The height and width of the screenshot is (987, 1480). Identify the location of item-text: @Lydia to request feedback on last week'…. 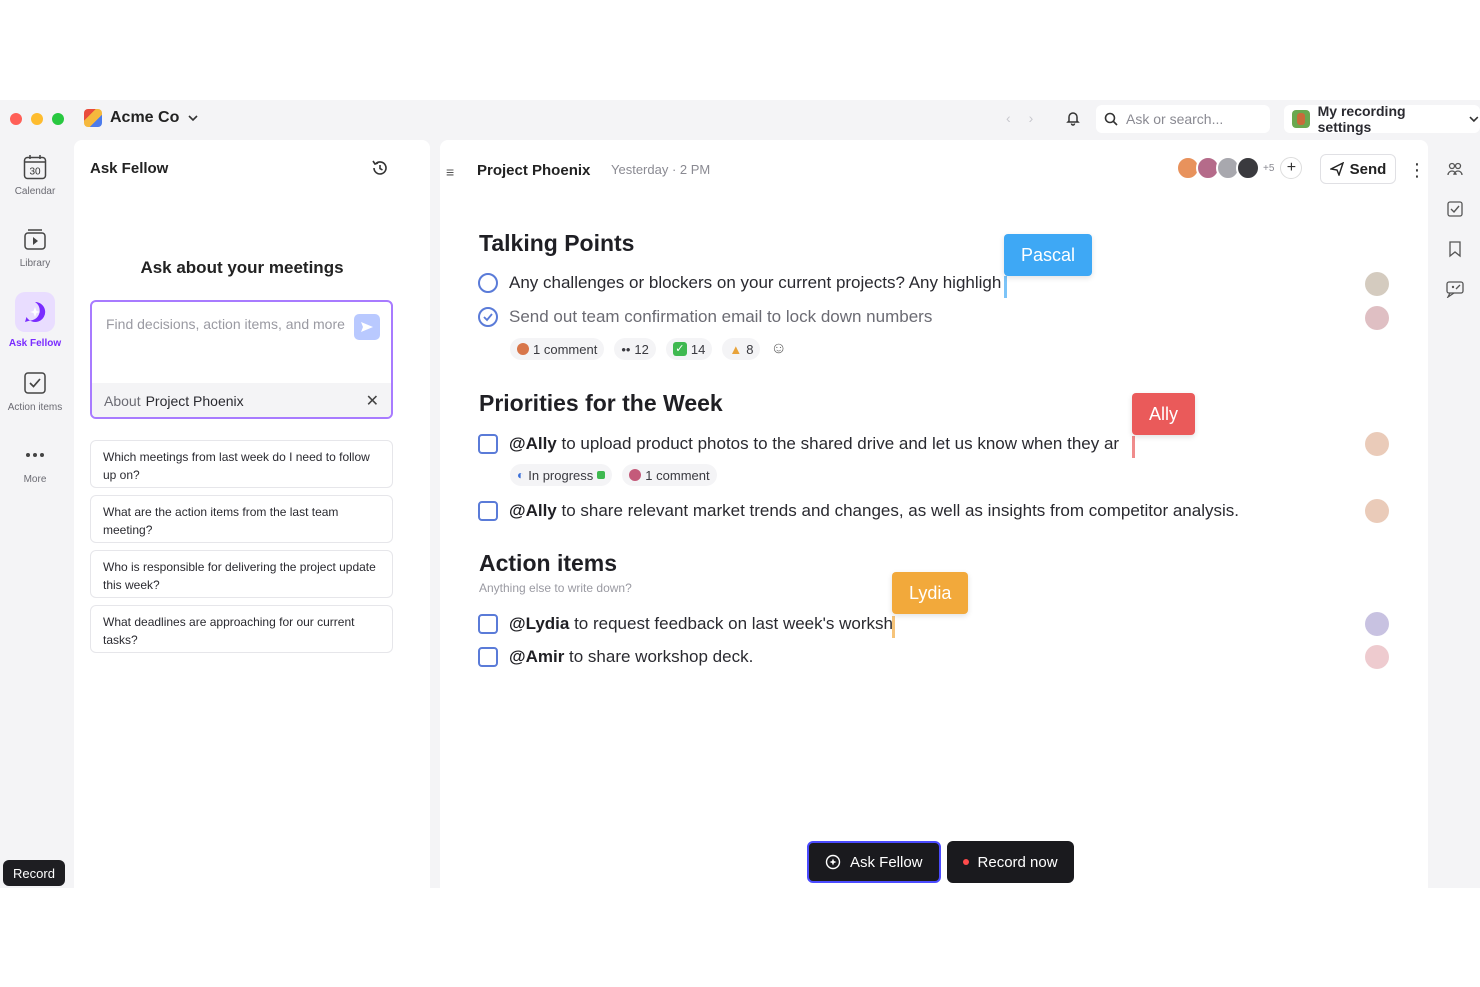
(701, 624).